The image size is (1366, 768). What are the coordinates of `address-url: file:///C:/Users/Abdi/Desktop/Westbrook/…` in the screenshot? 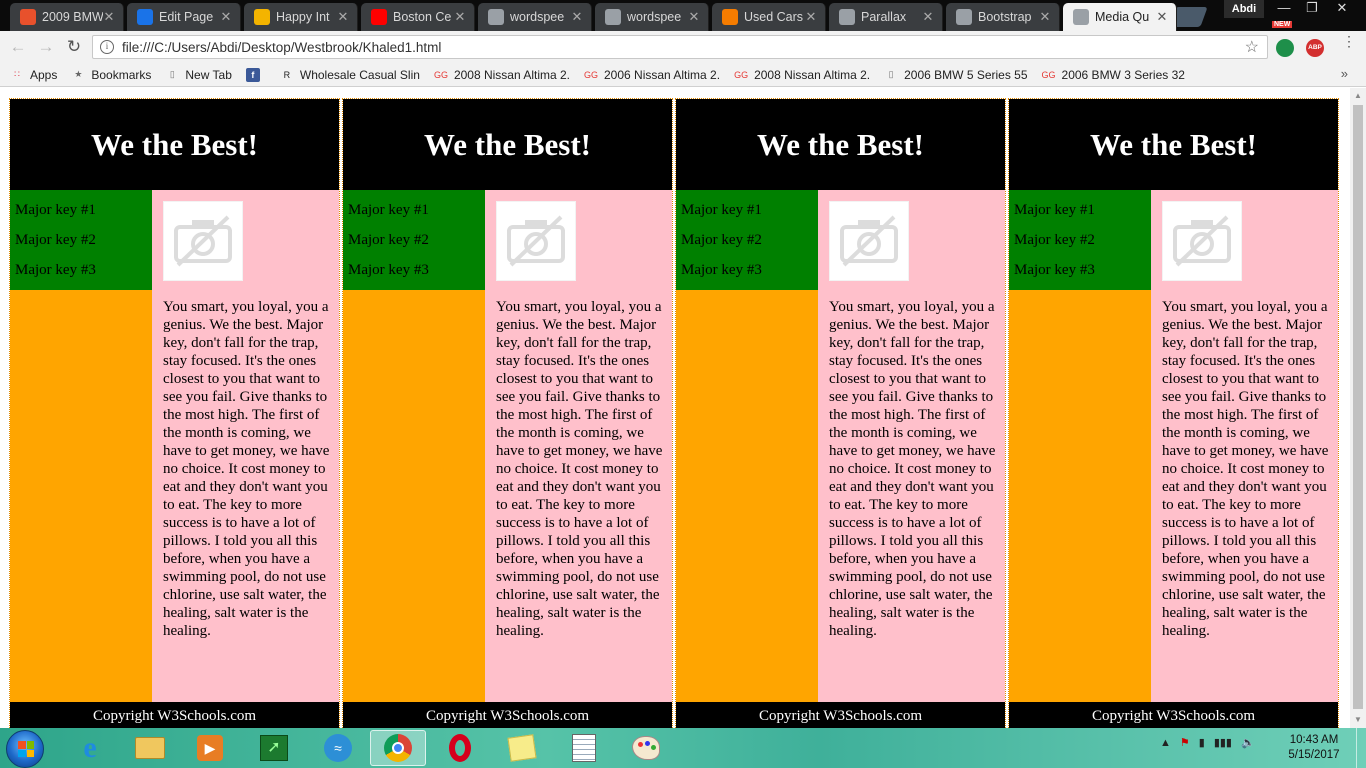 It's located at (683, 47).